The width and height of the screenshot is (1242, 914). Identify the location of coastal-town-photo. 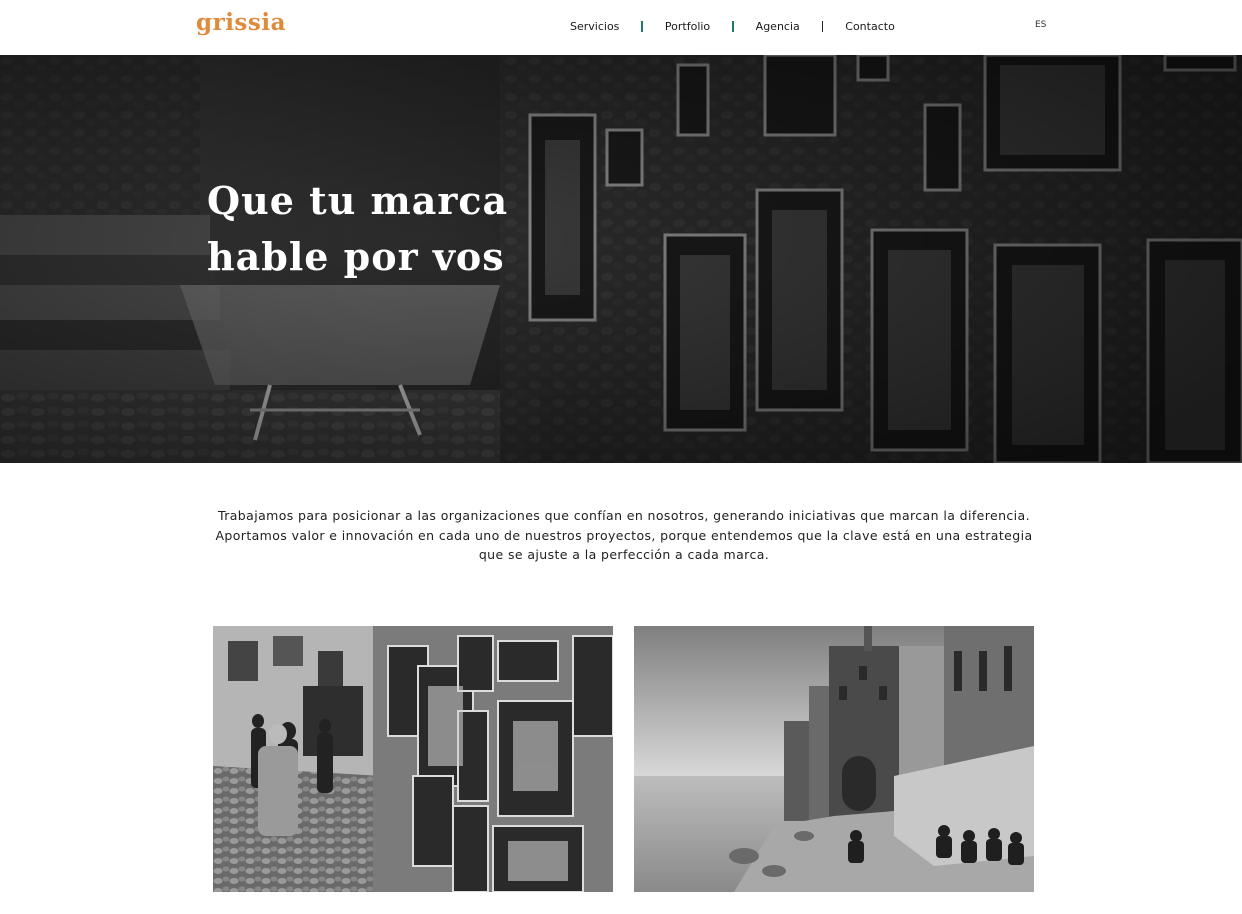
(834, 759).